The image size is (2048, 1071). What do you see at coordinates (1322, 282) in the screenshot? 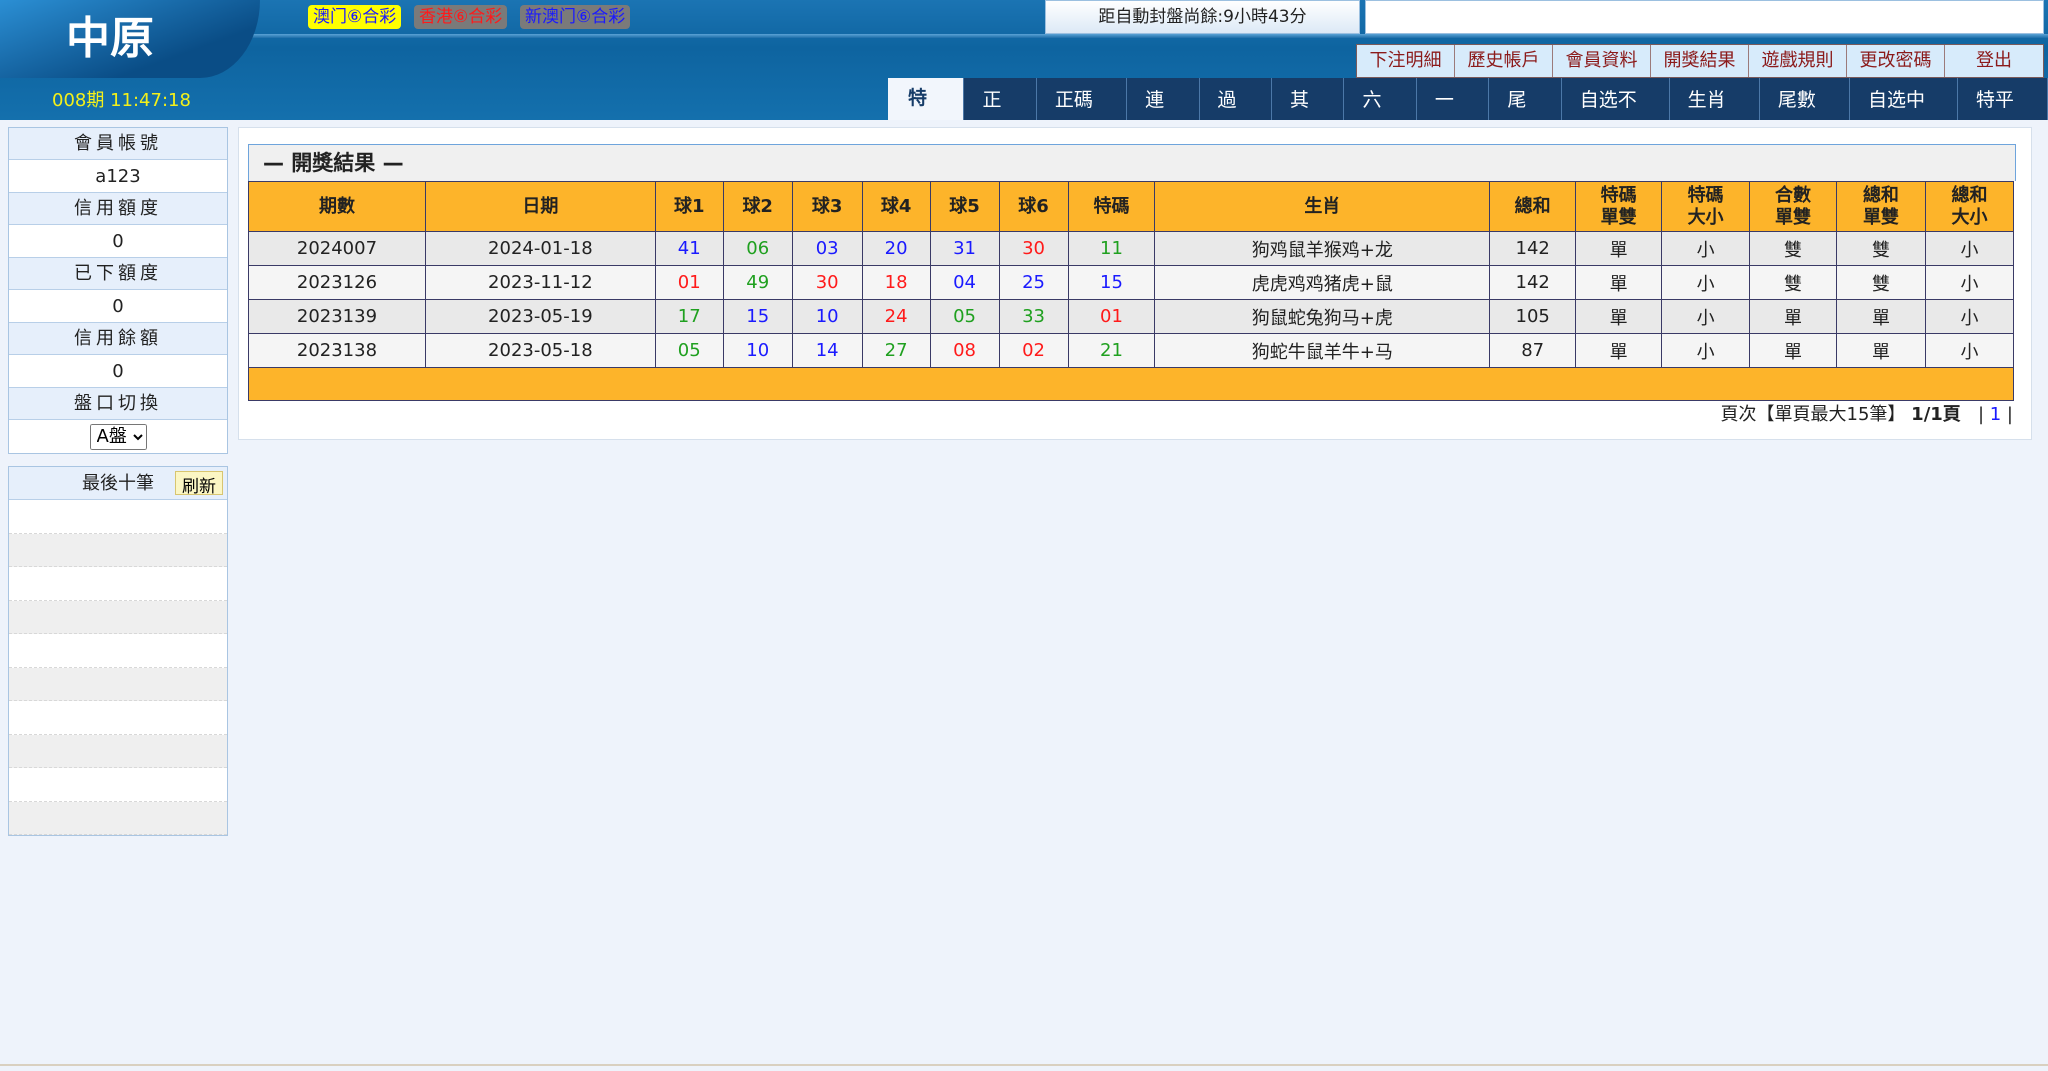
I see `zodiac-cell: 虎虎鸡鸡猪虎+鼠` at bounding box center [1322, 282].